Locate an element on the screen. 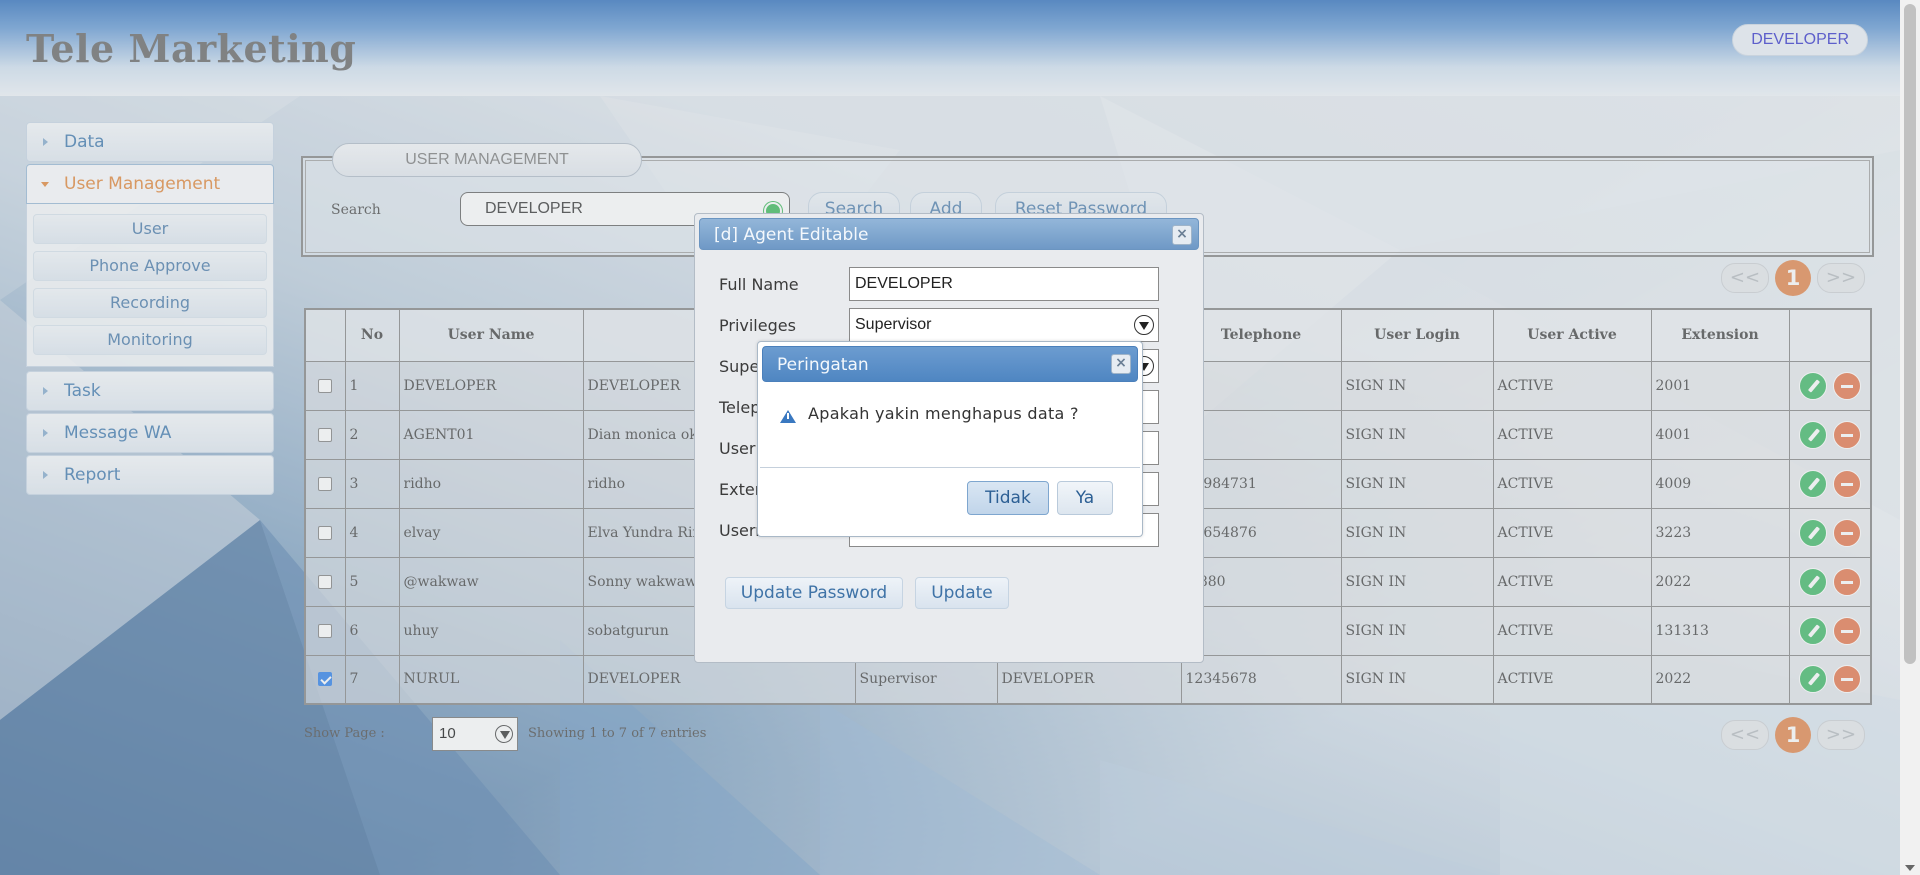 This screenshot has height=875, width=1920. telephone-label: Telep is located at coordinates (740, 407).